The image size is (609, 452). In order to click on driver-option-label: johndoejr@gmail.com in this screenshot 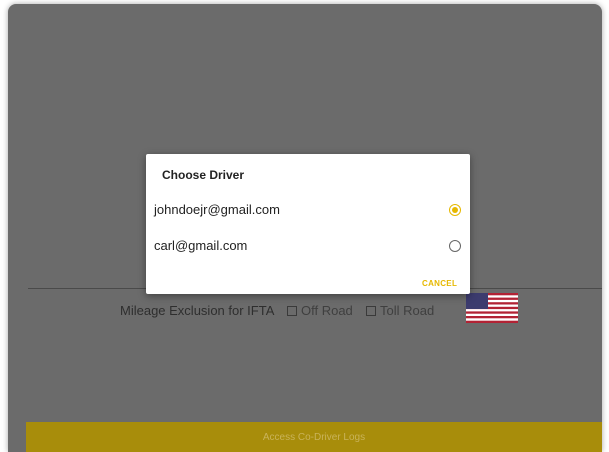, I will do `click(217, 209)`.